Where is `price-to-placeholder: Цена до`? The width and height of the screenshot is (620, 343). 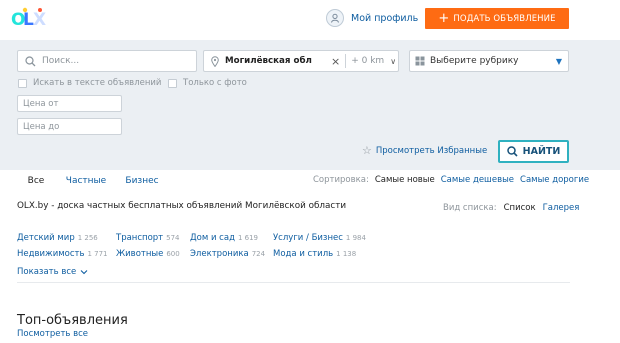
price-to-placeholder: Цена до is located at coordinates (41, 126).